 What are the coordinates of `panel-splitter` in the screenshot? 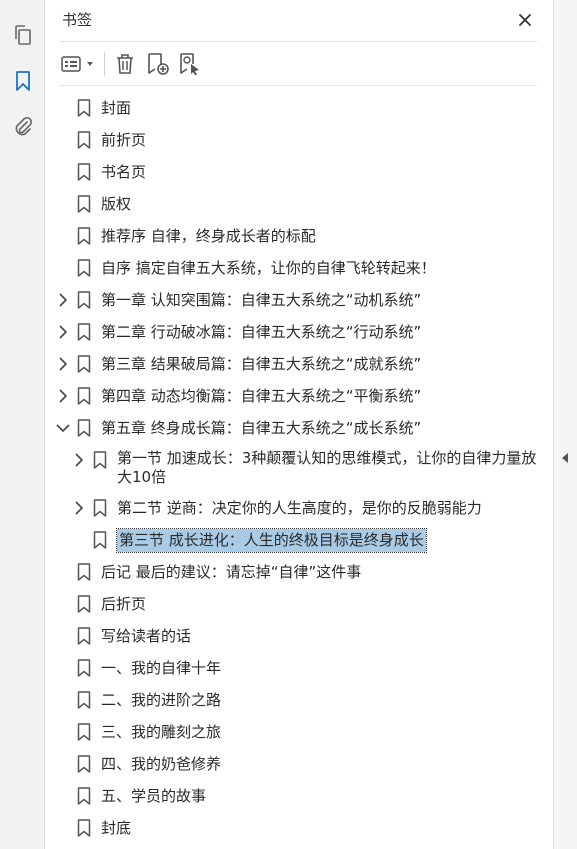 It's located at (565, 424).